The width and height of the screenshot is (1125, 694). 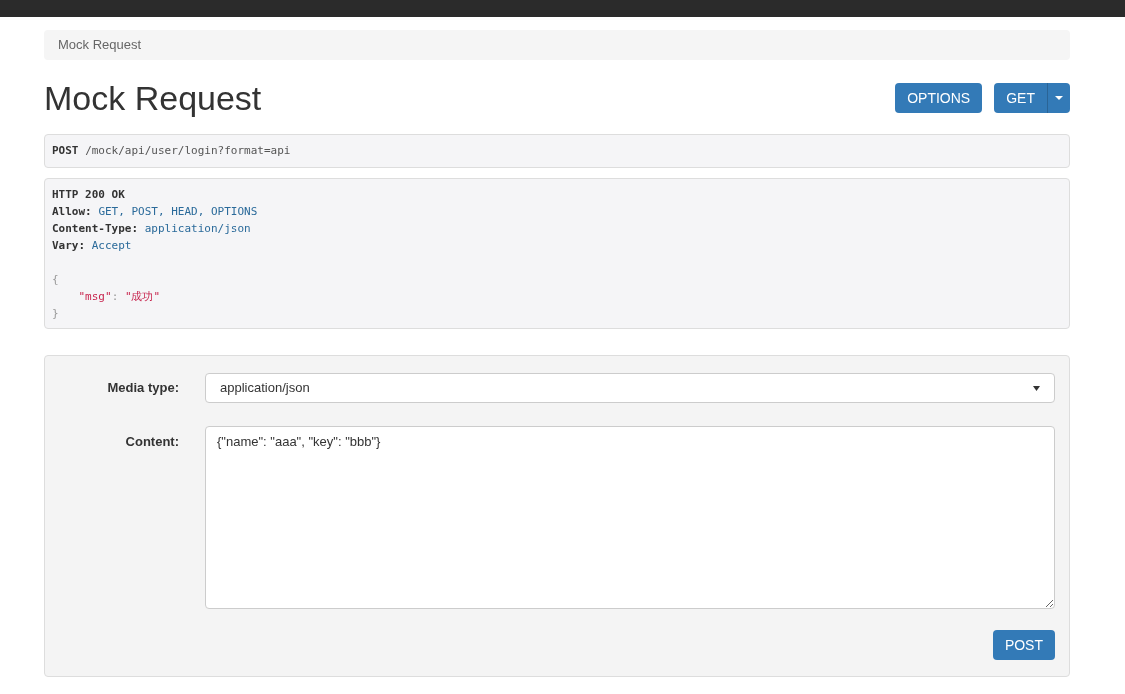 I want to click on media-type-select: application/json, so click(x=630, y=388).